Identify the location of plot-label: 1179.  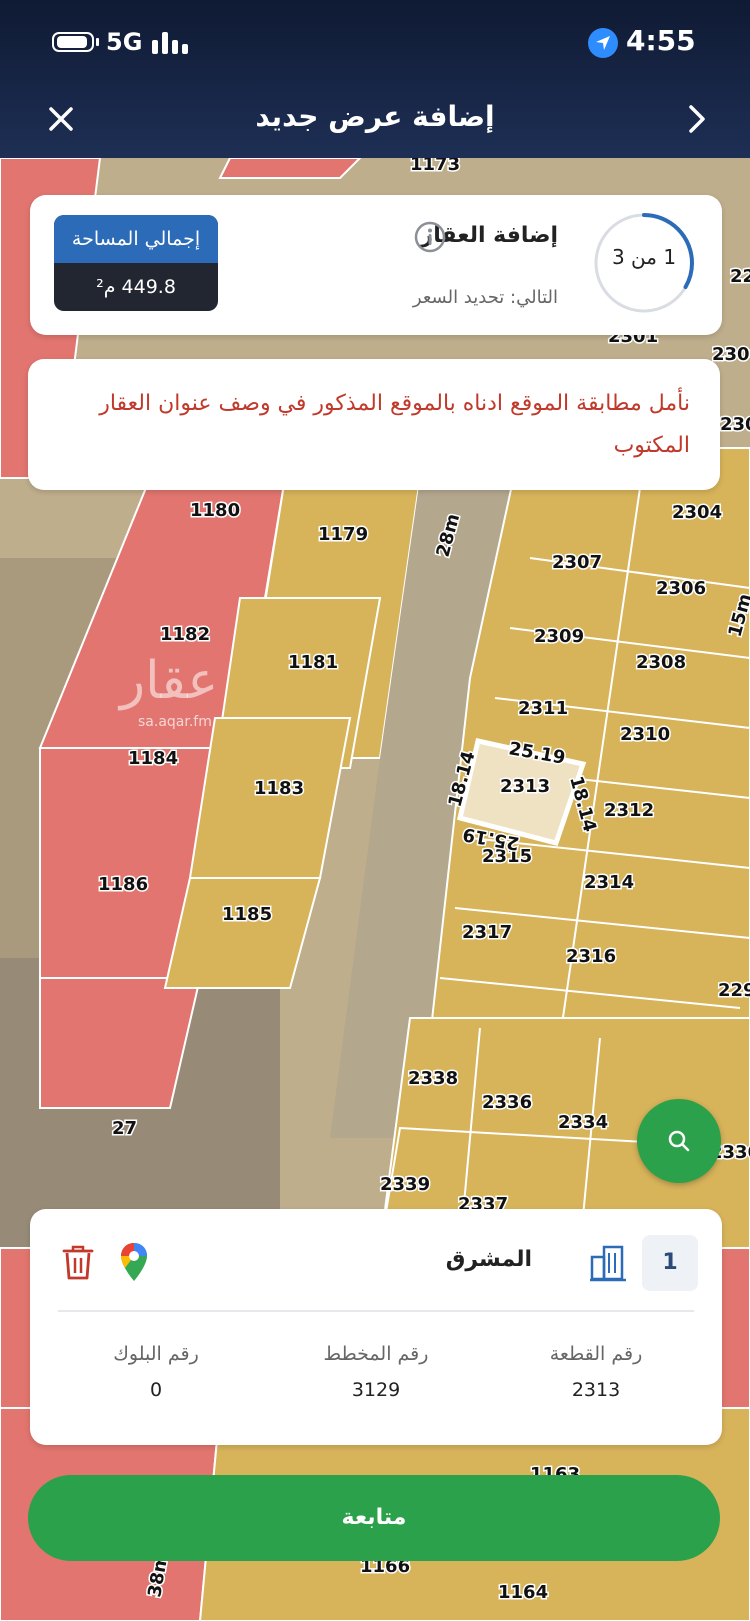
(343, 534).